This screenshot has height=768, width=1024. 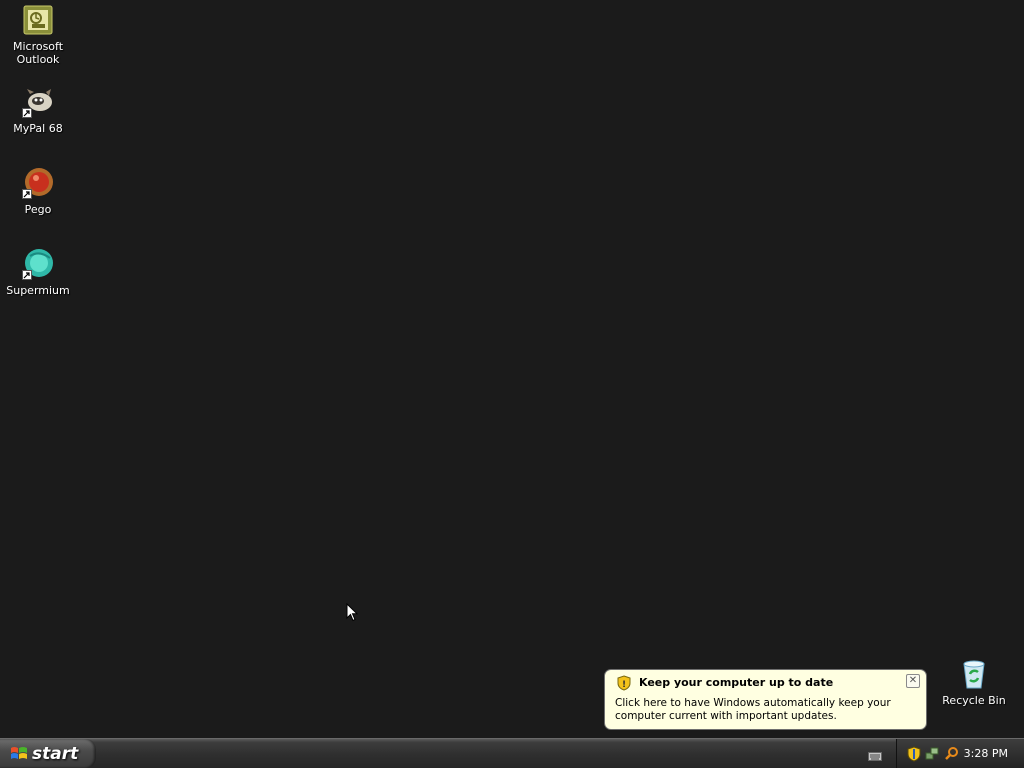 I want to click on pego-icon, so click(x=38, y=183).